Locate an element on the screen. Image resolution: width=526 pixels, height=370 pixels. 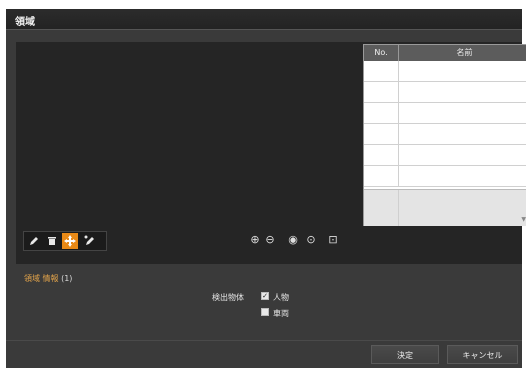
vehicle-checkbox is located at coordinates (265, 312).